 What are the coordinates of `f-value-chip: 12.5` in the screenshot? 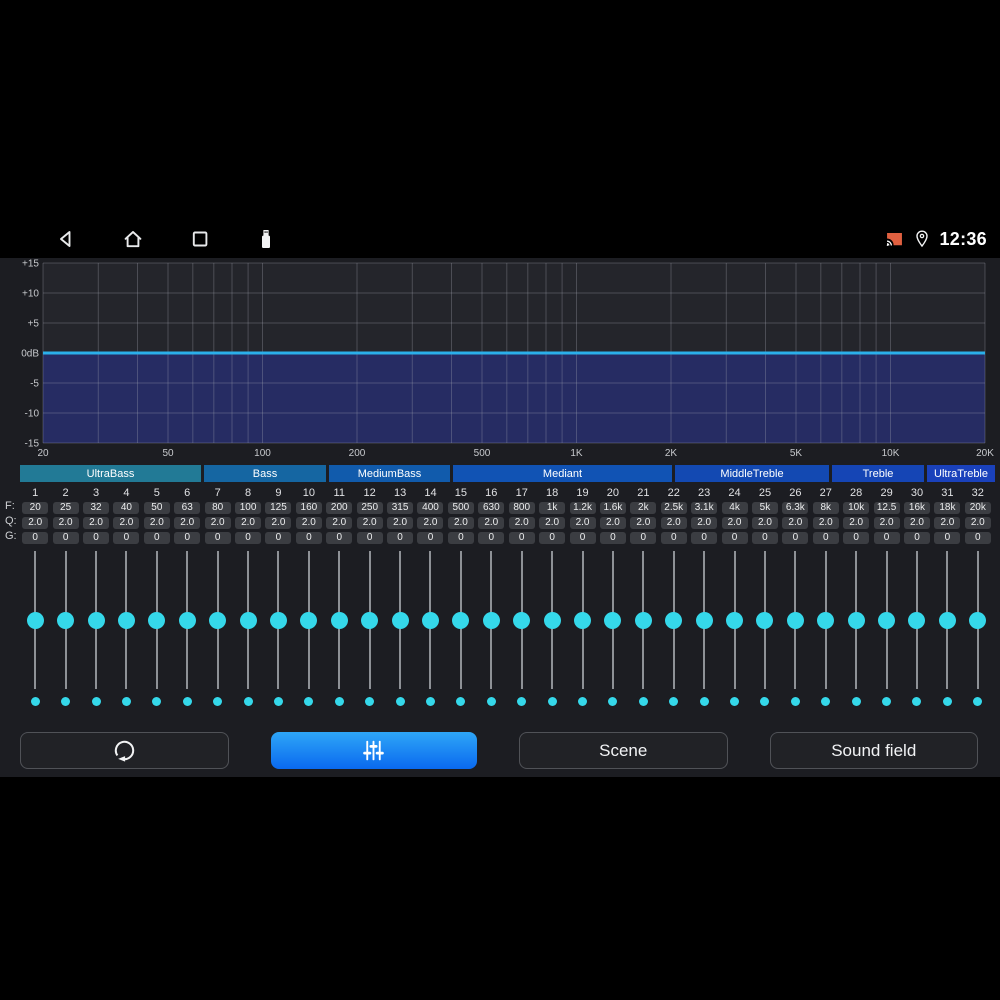 It's located at (886, 507).